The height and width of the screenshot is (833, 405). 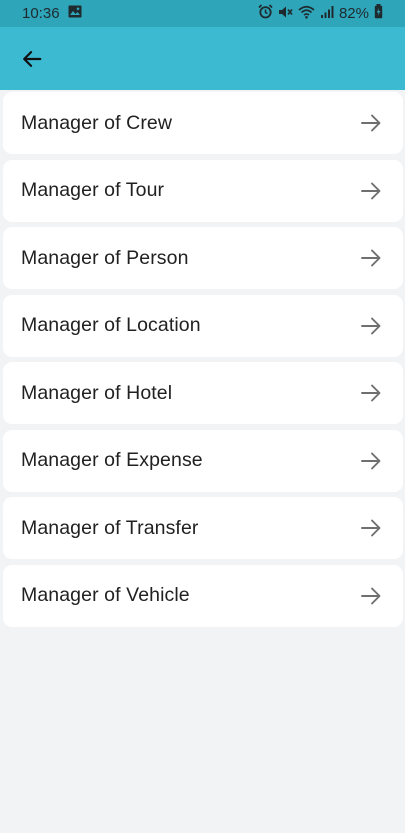 I want to click on mute-icon, so click(x=285, y=14).